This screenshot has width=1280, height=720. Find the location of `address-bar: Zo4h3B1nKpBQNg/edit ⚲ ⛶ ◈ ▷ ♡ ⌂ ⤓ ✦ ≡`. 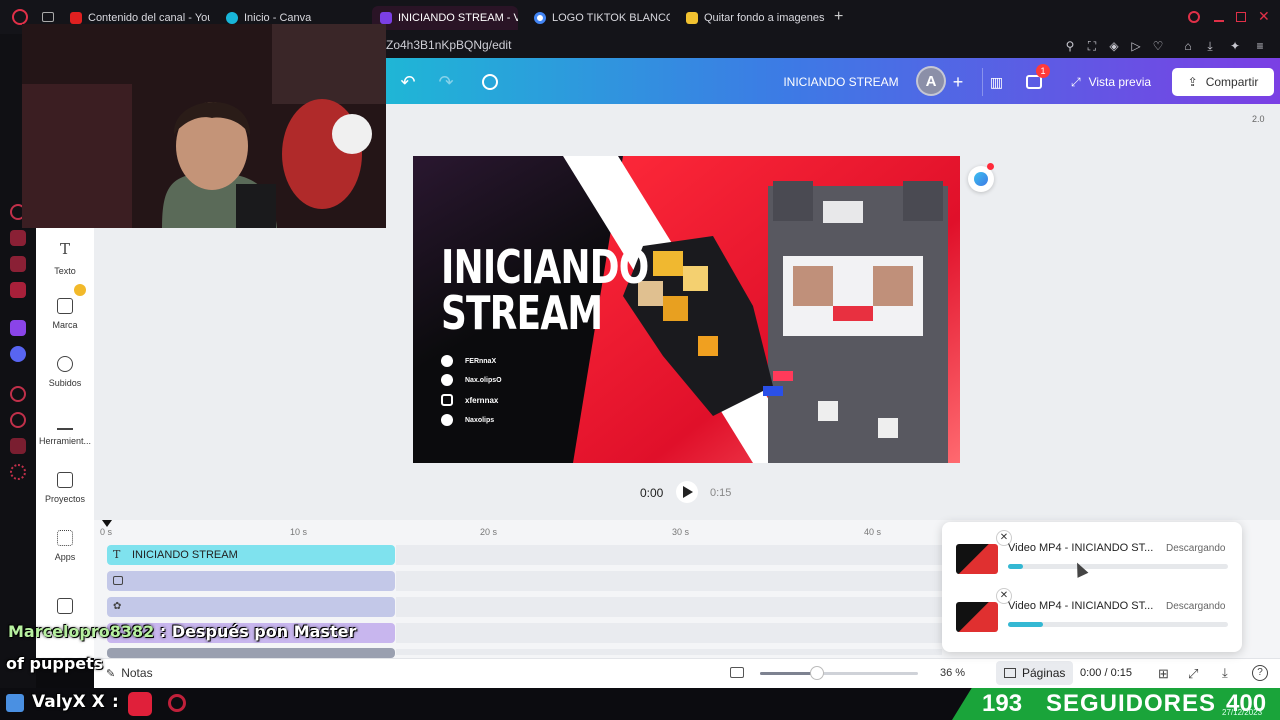

address-bar: Zo4h3B1nKpBQNg/edit ⚲ ⛶ ◈ ▷ ♡ ⌂ ⤓ ✦ ≡ is located at coordinates (833, 46).